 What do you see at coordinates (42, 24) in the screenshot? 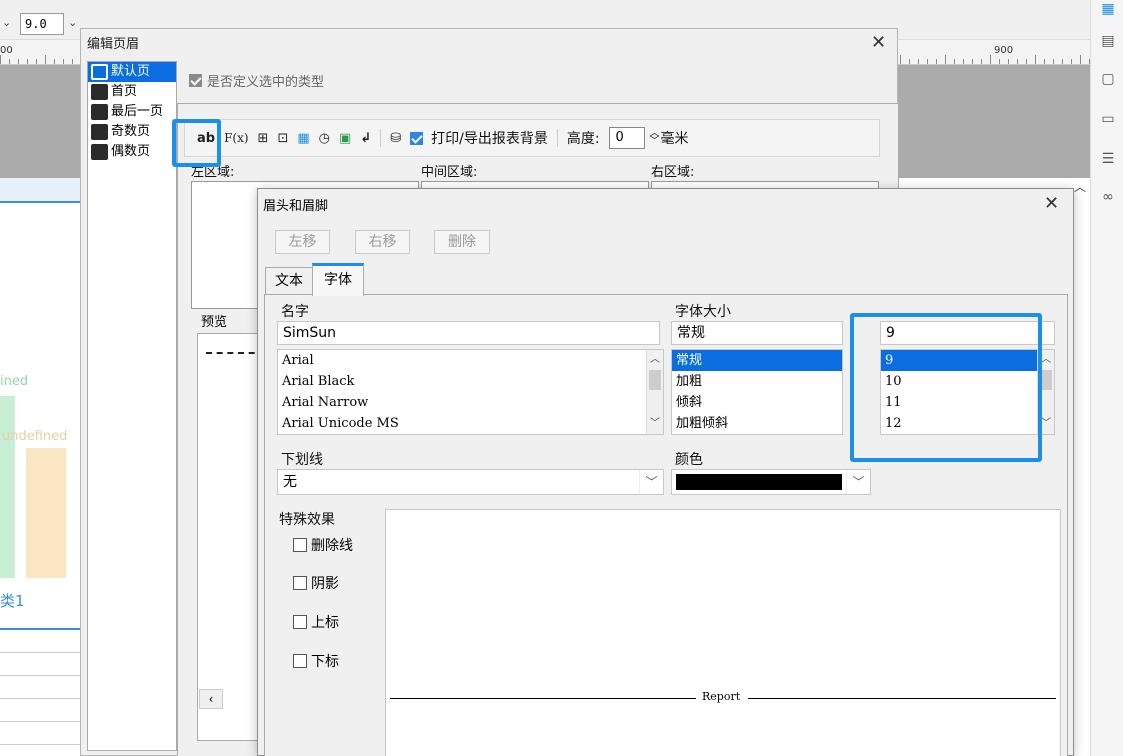
I see `font-size-box: 9.0` at bounding box center [42, 24].